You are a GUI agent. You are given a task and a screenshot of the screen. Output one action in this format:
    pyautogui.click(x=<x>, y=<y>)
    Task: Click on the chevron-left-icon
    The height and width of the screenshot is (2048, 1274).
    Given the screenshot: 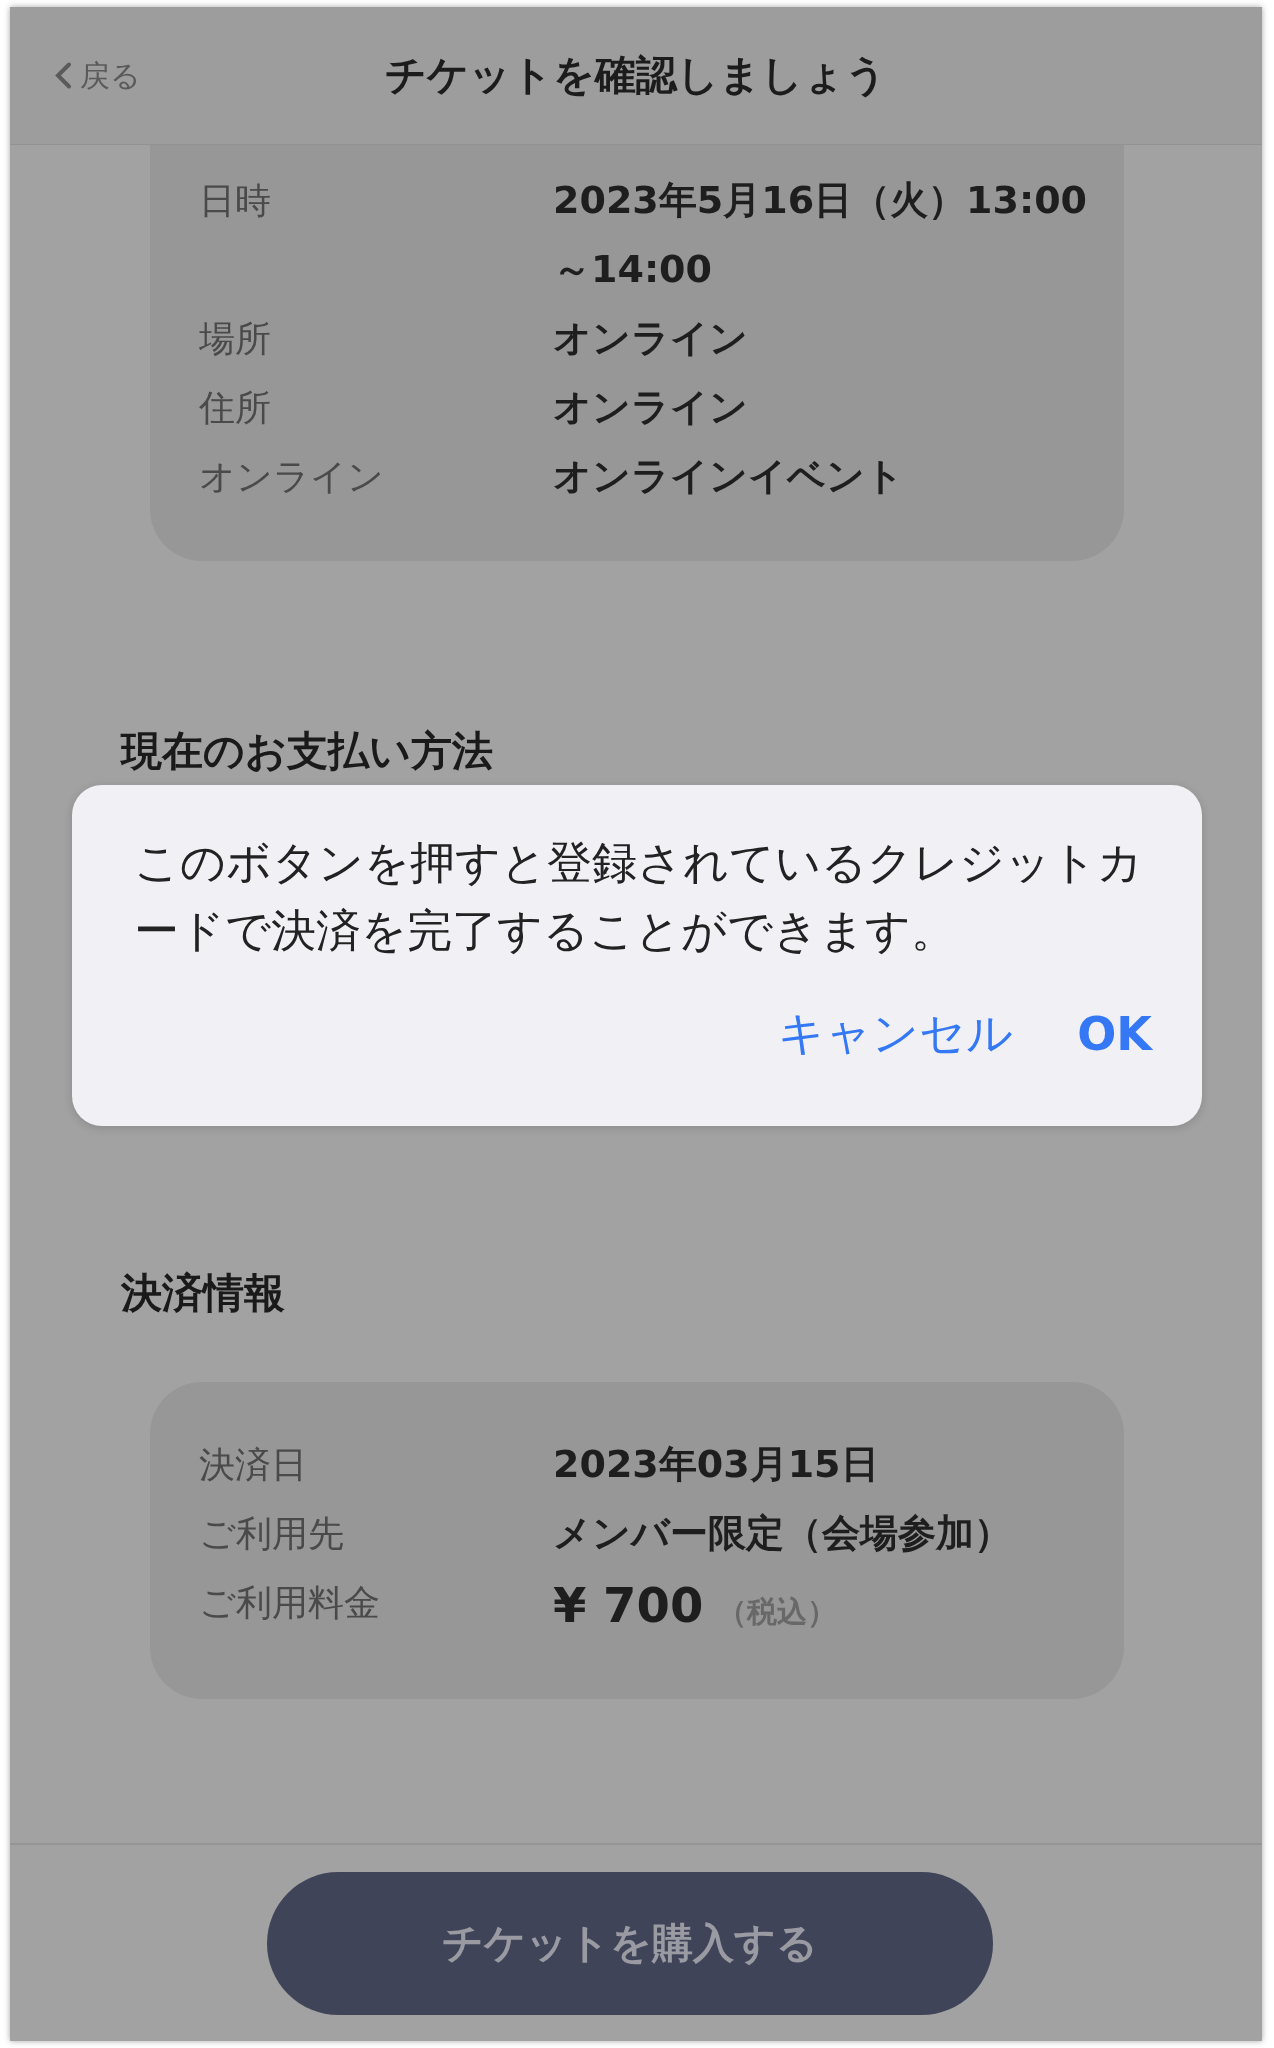 What is the action you would take?
    pyautogui.click(x=63, y=75)
    